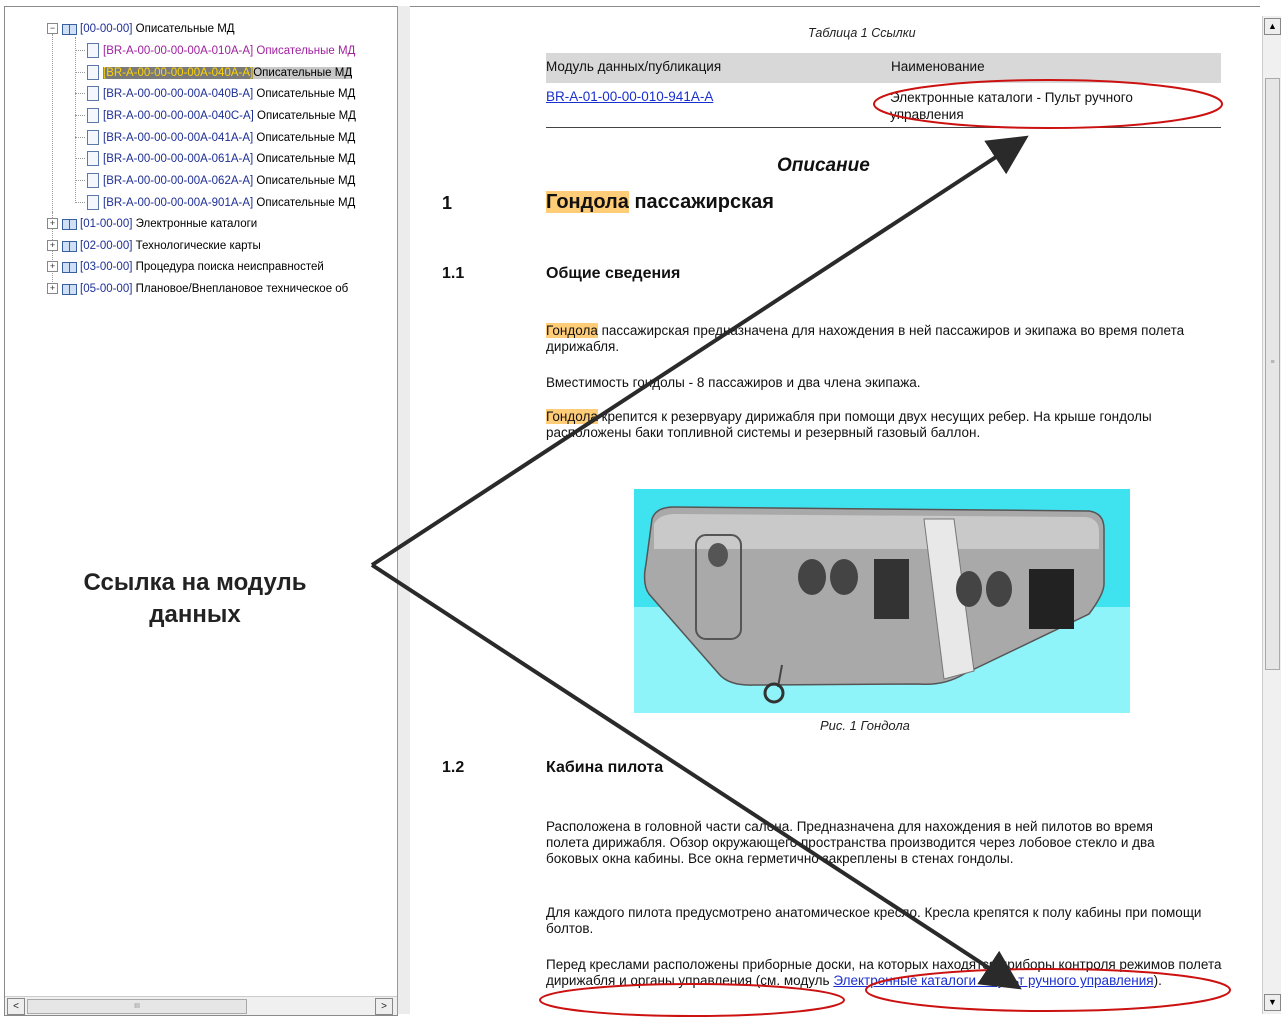  Describe the element at coordinates (106, 29) in the screenshot. I see `tree-node-code: [00-00-00]` at that location.